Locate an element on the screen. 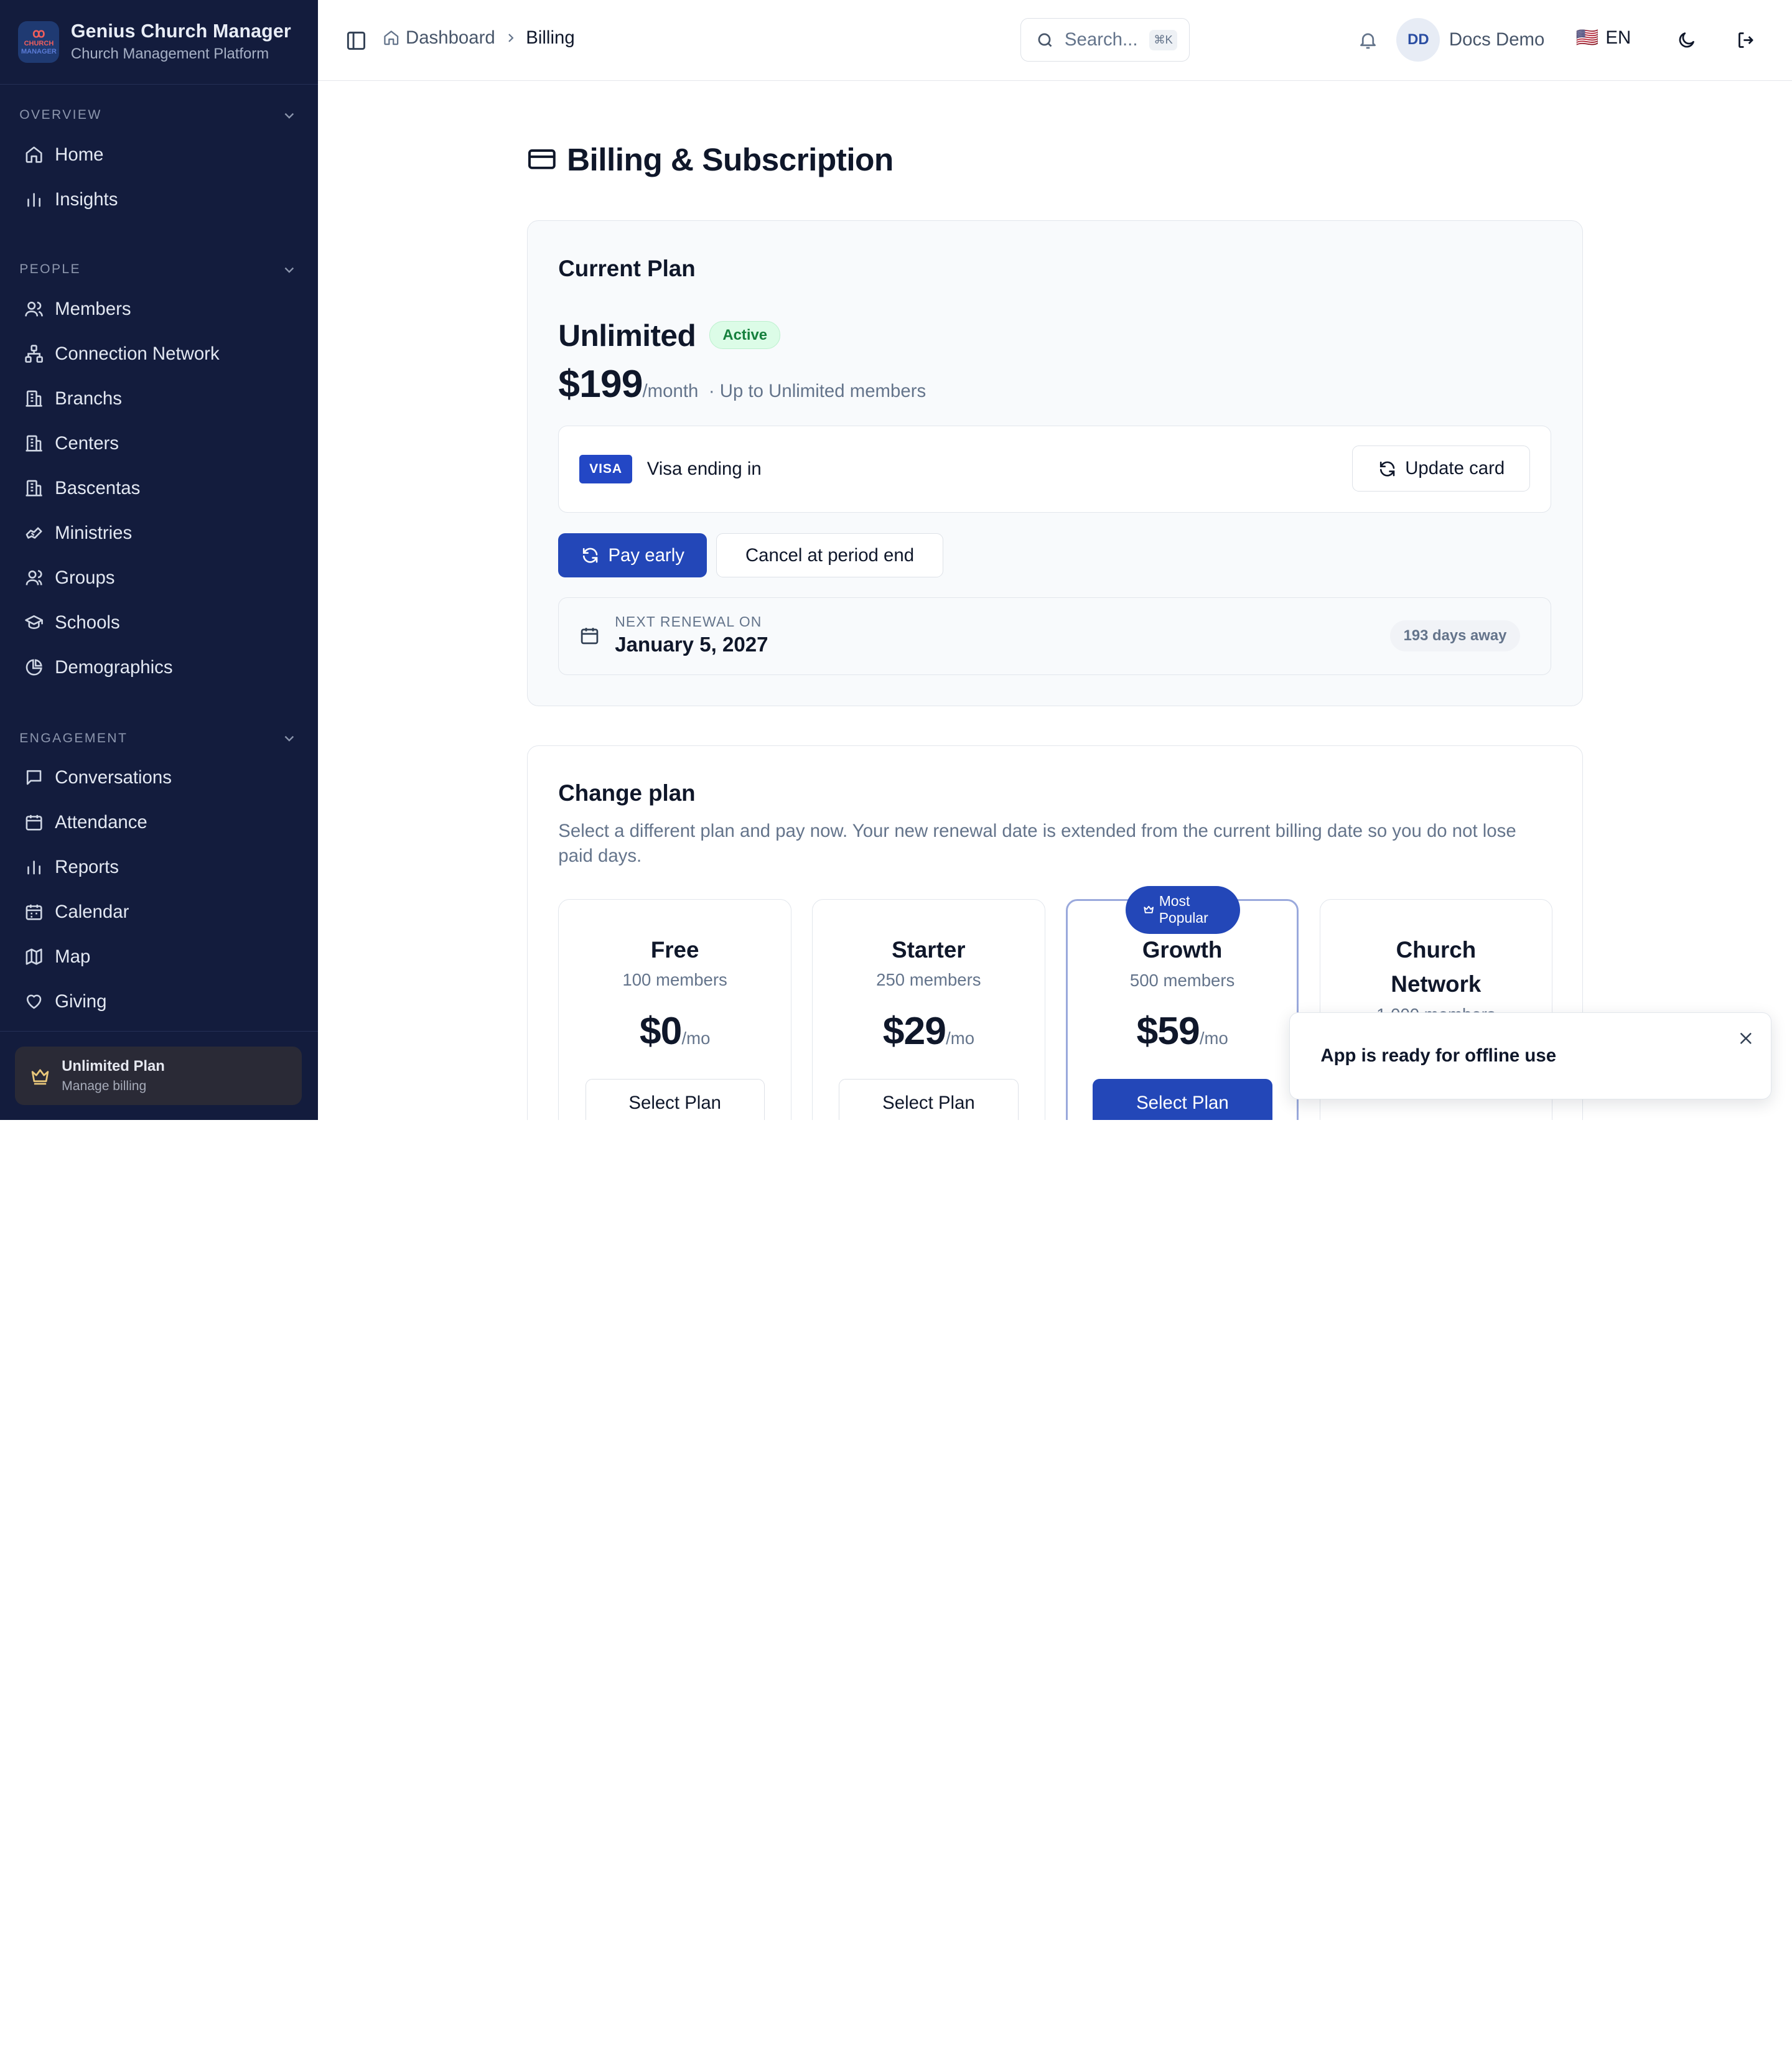 The height and width of the screenshot is (2057, 1792). avatar: DD is located at coordinates (1418, 40).